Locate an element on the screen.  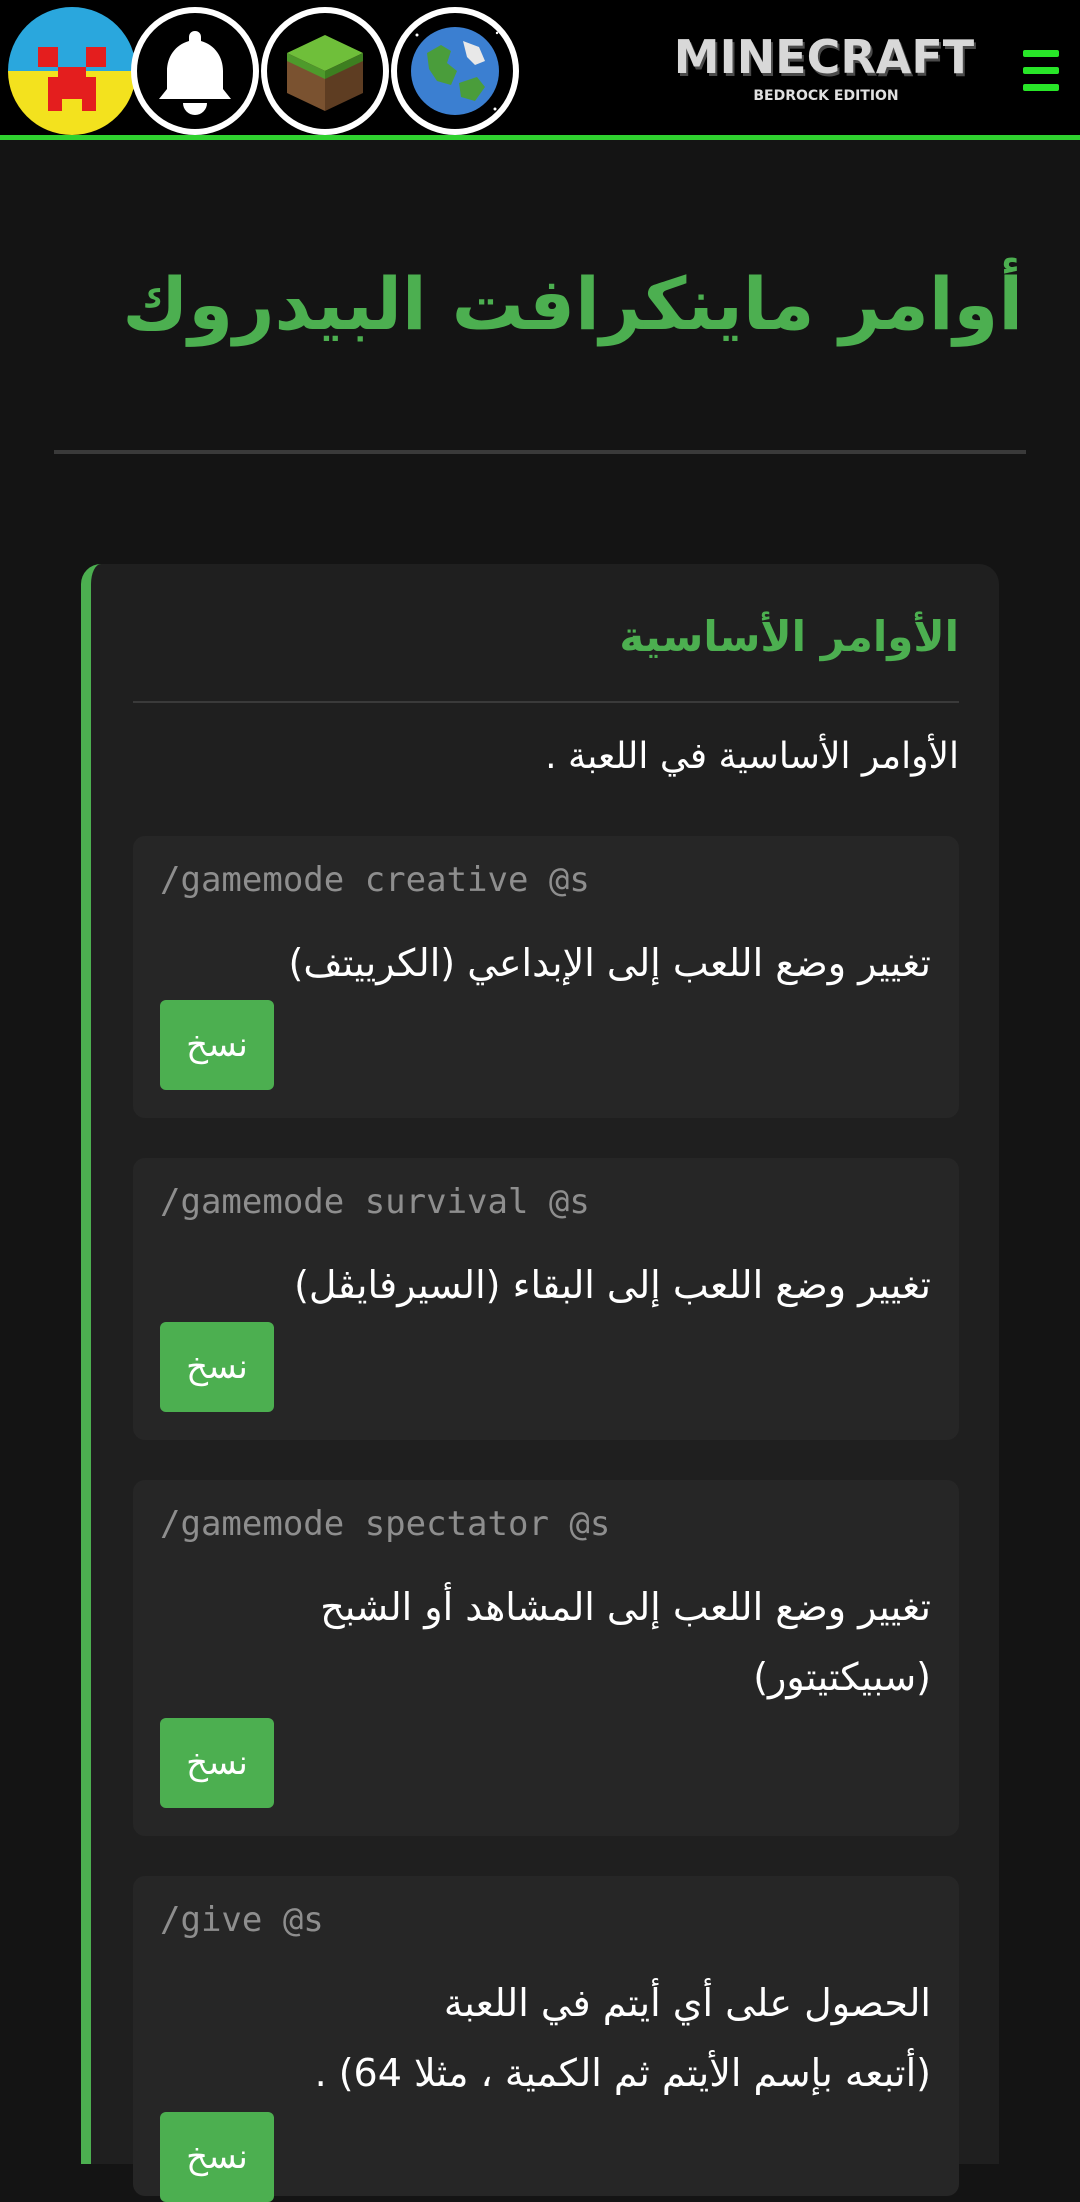
grass-block-icon is located at coordinates (325, 71).